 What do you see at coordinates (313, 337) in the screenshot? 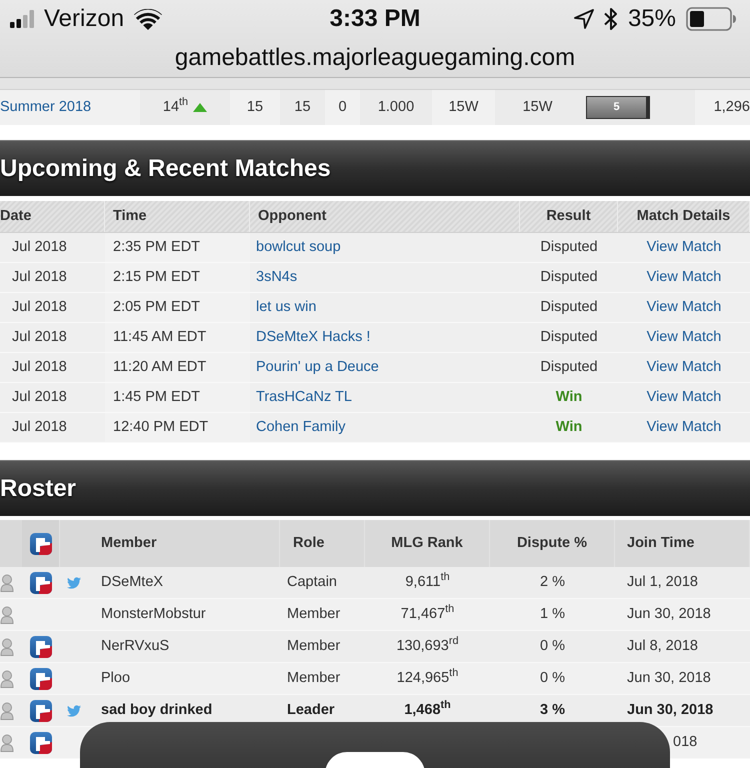
I see `opponent-link: DSeMteX Hacks !` at bounding box center [313, 337].